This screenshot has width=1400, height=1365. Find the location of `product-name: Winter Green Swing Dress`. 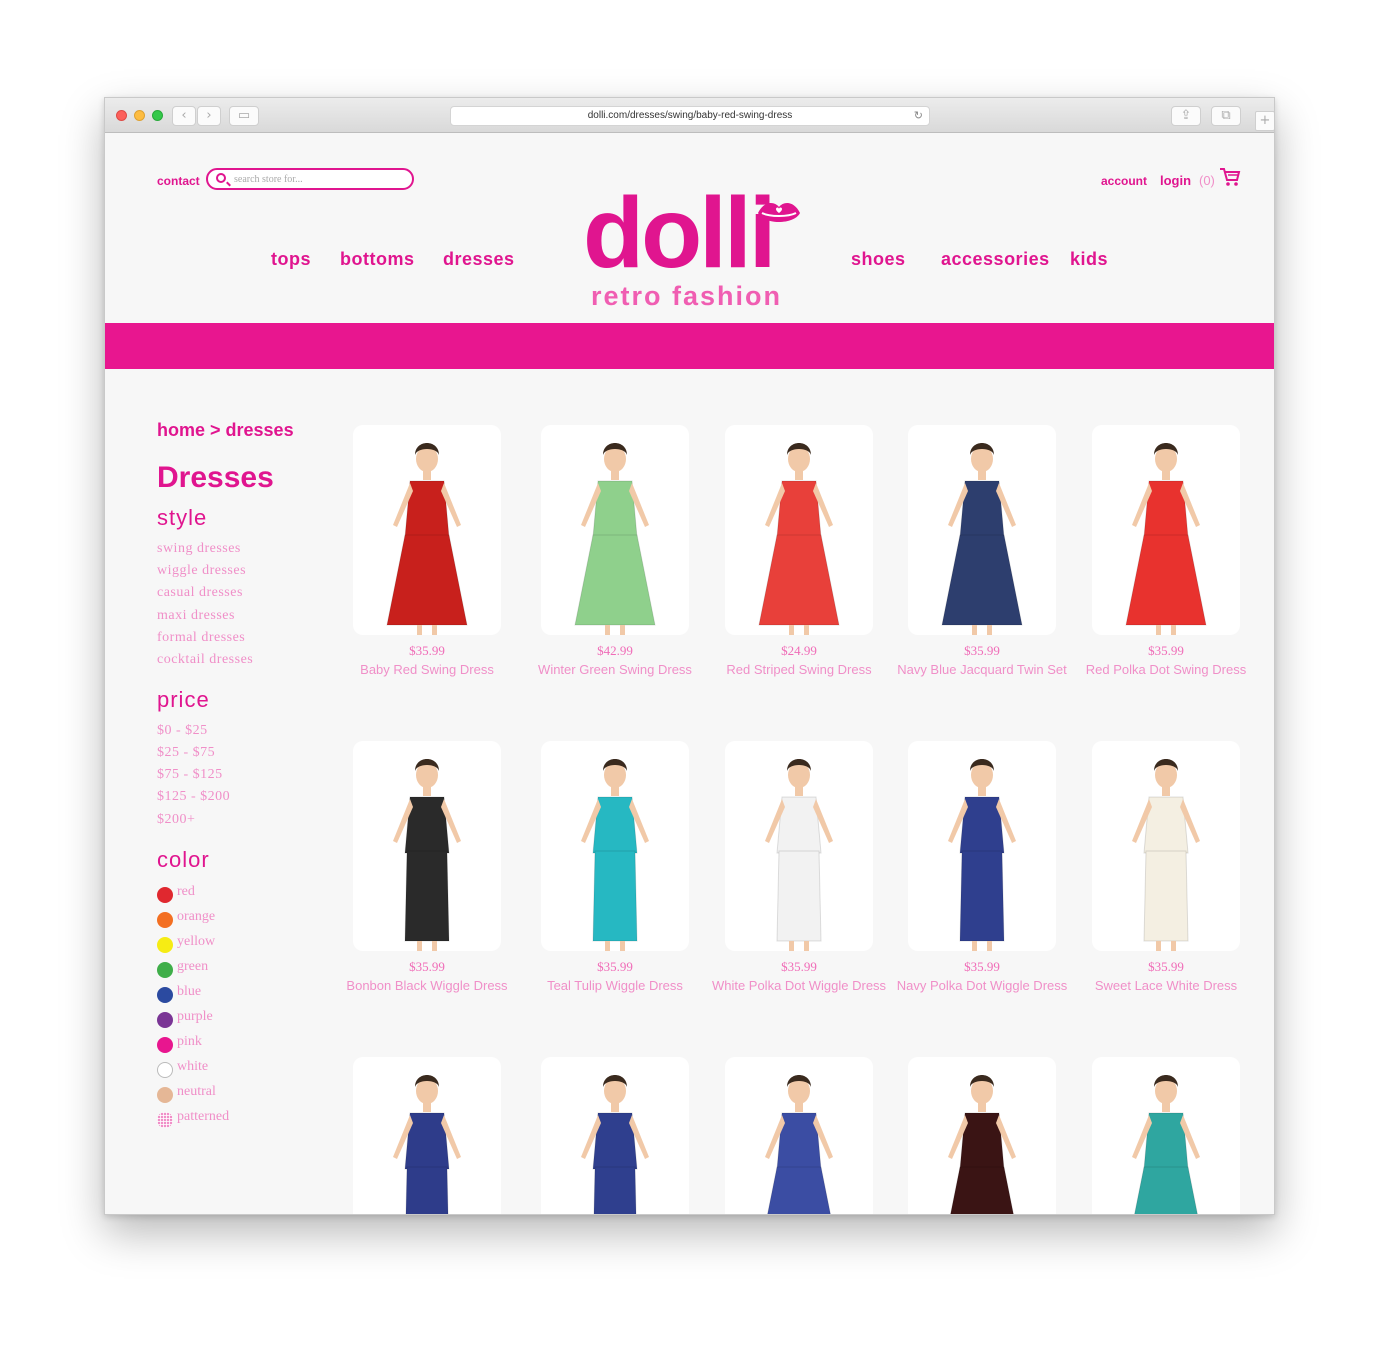

product-name: Winter Green Swing Dress is located at coordinates (615, 670).